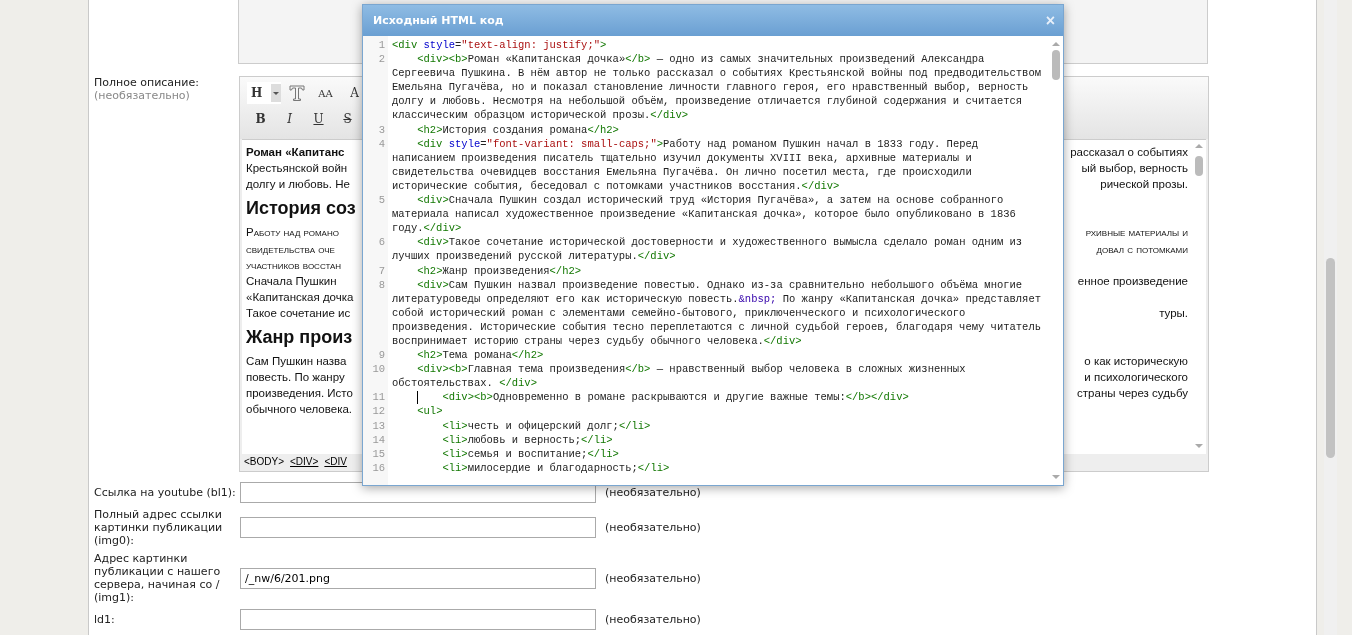 This screenshot has width=1352, height=635. I want to click on field-label: Полное описание:, so click(147, 82).